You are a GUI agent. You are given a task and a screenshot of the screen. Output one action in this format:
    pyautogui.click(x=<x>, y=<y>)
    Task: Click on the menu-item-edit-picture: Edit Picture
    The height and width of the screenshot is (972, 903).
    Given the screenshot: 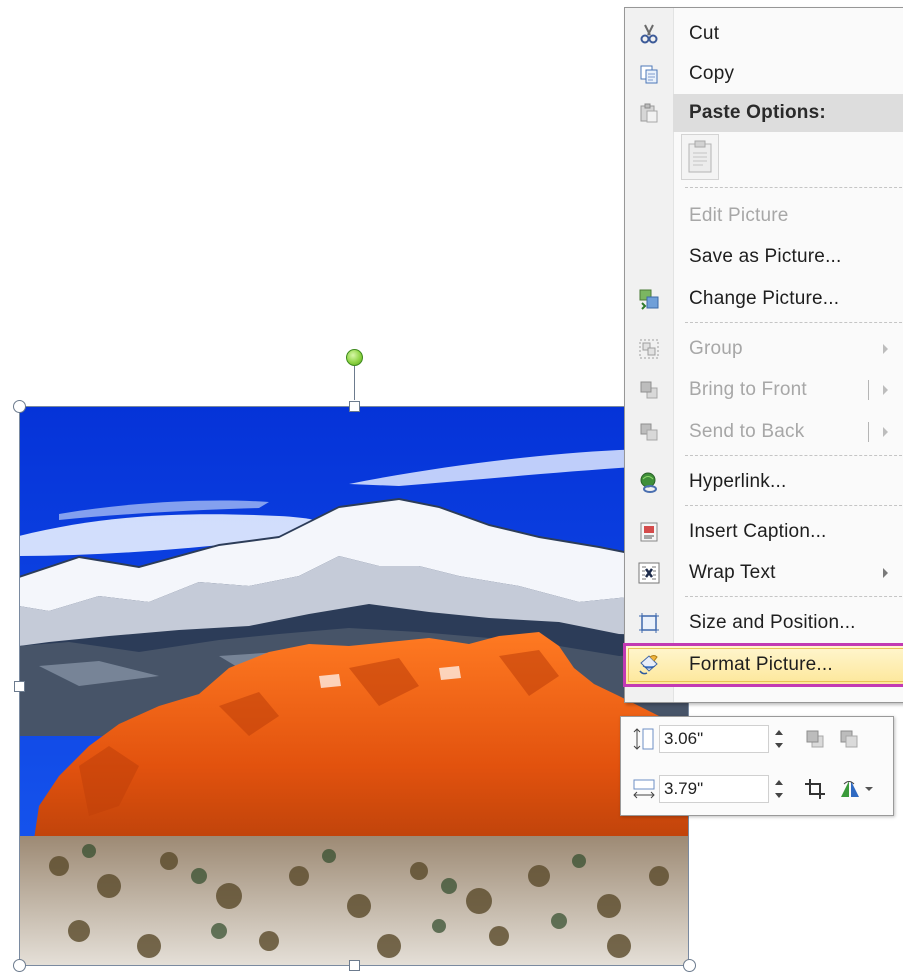 What is the action you would take?
    pyautogui.click(x=764, y=216)
    